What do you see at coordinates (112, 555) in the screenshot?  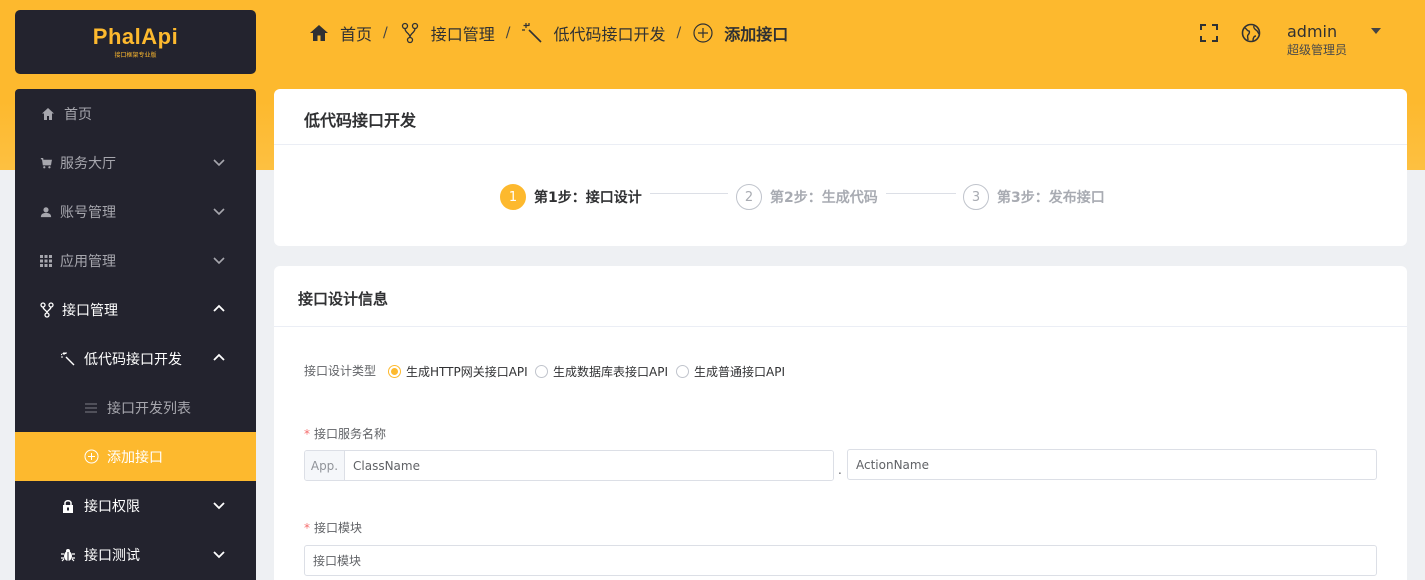 I see `sidebar-item-label: 接口测试` at bounding box center [112, 555].